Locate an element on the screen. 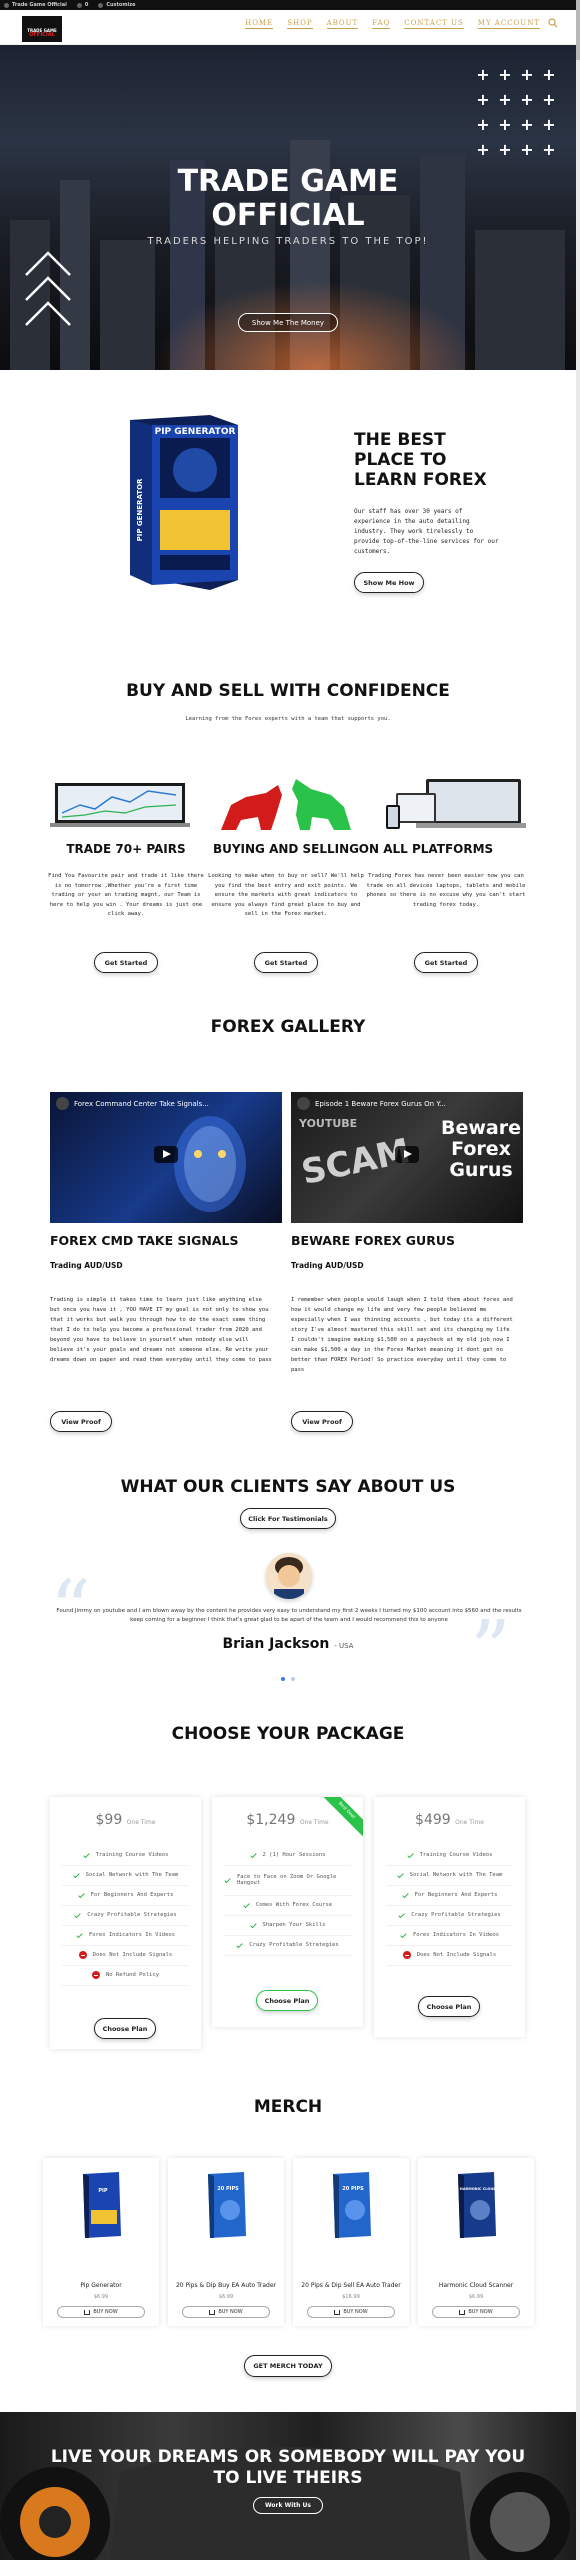  search-icon is located at coordinates (553, 23).